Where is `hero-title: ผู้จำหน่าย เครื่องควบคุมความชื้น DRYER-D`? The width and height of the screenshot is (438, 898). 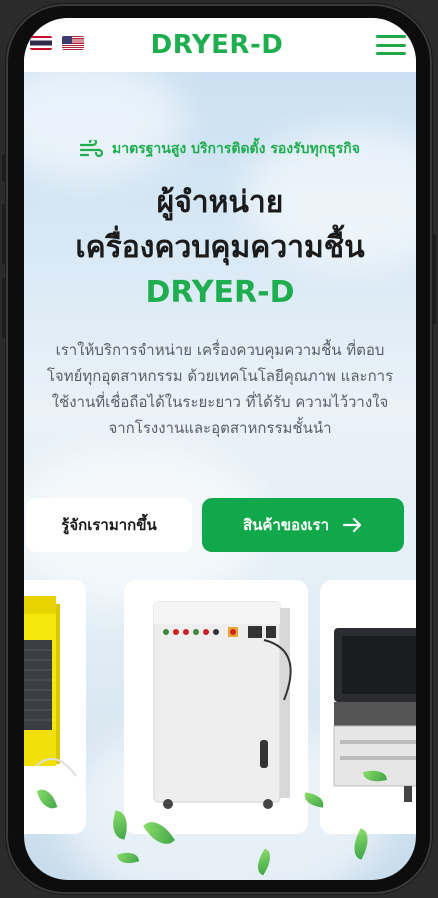
hero-title: ผู้จำหน่าย เครื่องควบคุมความชื้น DRYER-D is located at coordinates (220, 247).